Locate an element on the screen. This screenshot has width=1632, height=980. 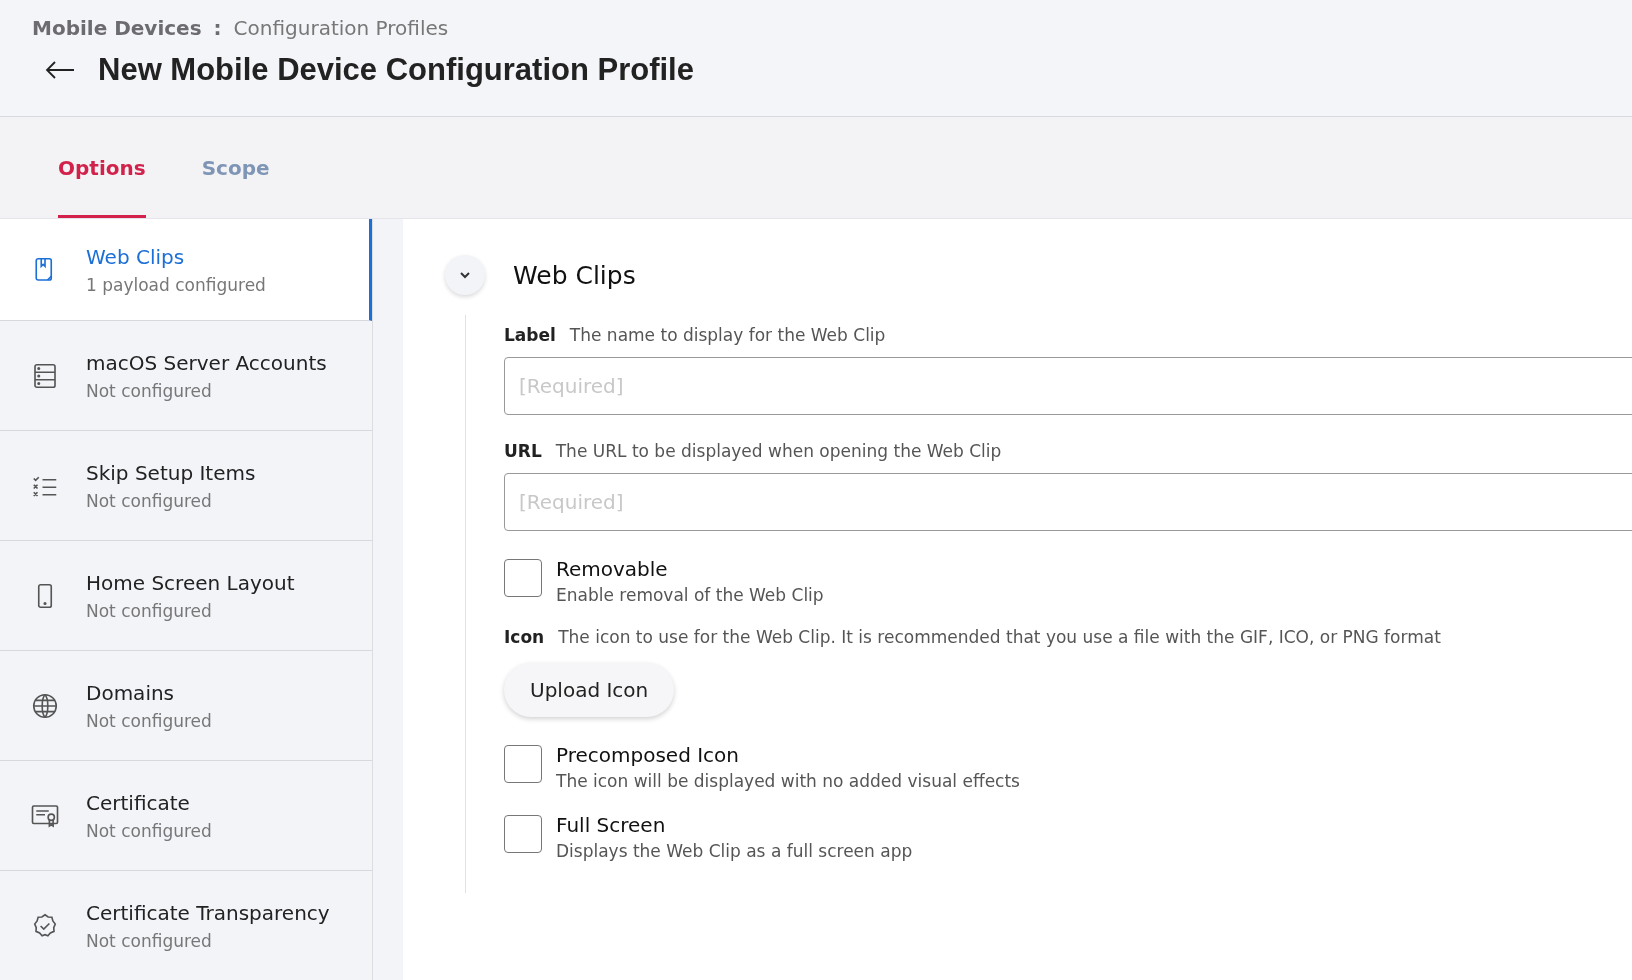
sidebar-item: Web Clips 1 payload configured is located at coordinates (186, 270).